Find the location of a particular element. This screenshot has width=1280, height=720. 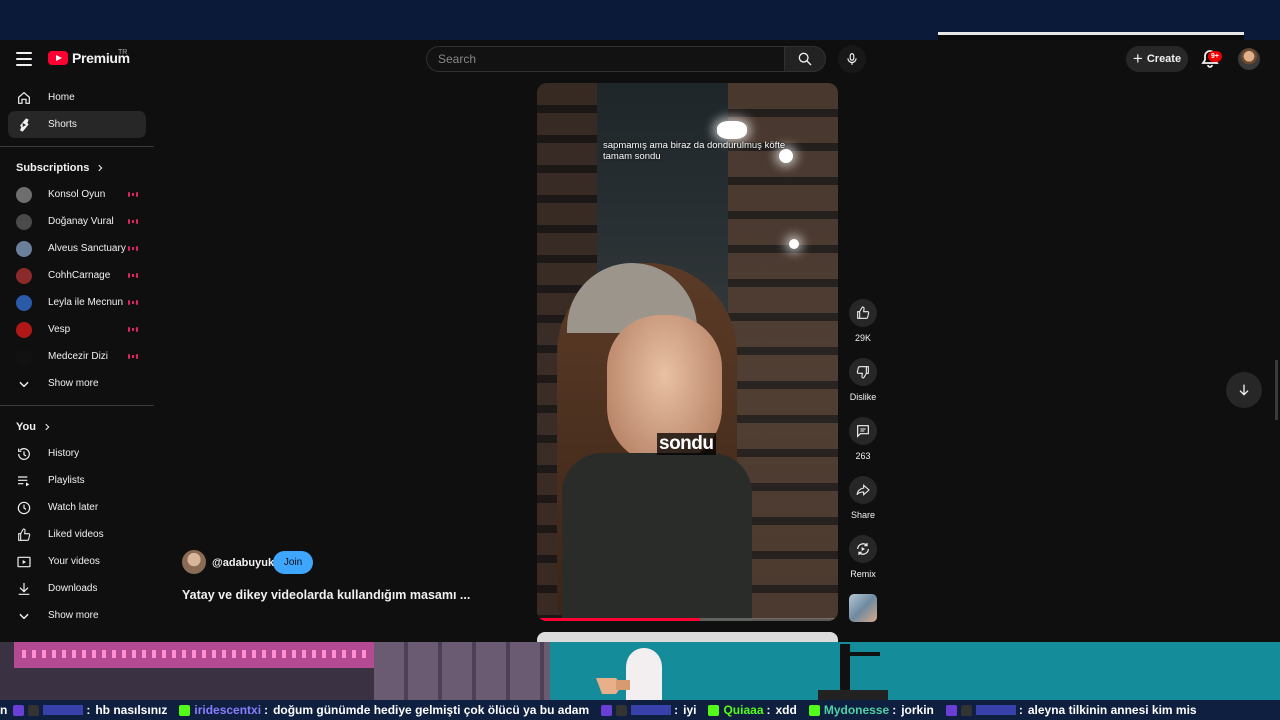

sidebar-item-shorts: Shorts is located at coordinates (77, 124).